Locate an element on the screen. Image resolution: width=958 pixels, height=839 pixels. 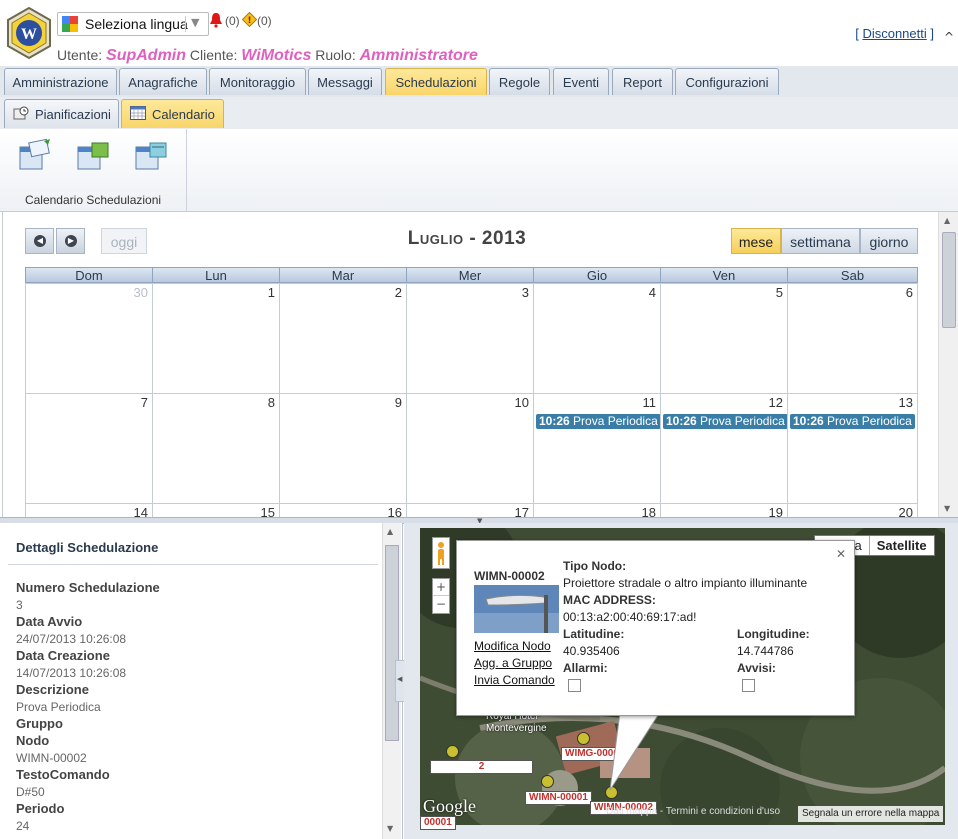
day-cell: 2 is located at coordinates (343, 338).